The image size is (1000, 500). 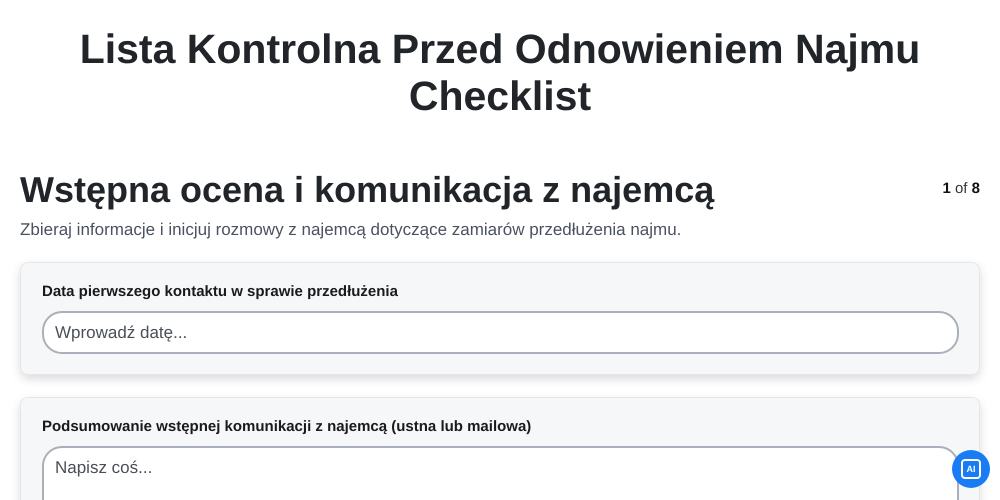 I want to click on field-label: Data pierwszego kontaktu w sprawie przedłużenia, so click(x=220, y=291).